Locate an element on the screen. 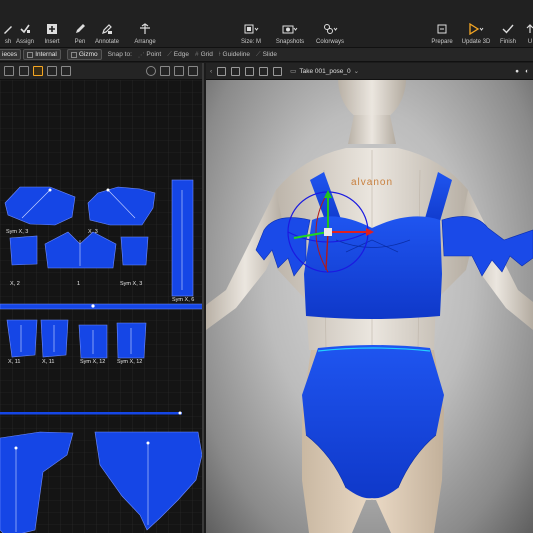  piece-label-side-left: X, 2 is located at coordinates (15, 284).